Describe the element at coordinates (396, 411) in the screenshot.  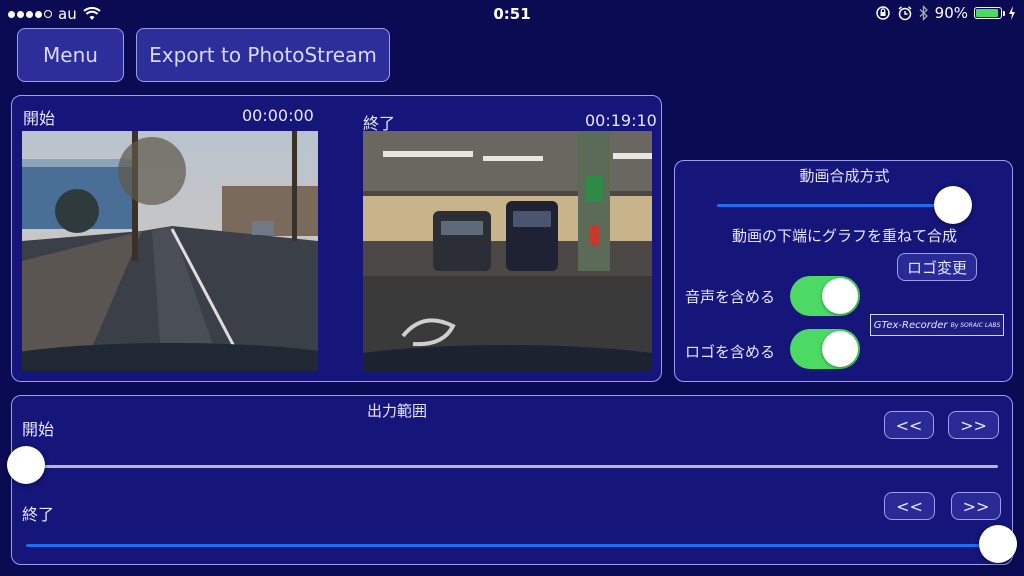
I see `output-range-title: 出力範囲` at that location.